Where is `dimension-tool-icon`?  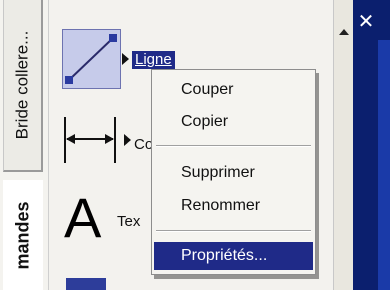
dimension-tool-icon is located at coordinates (91, 140).